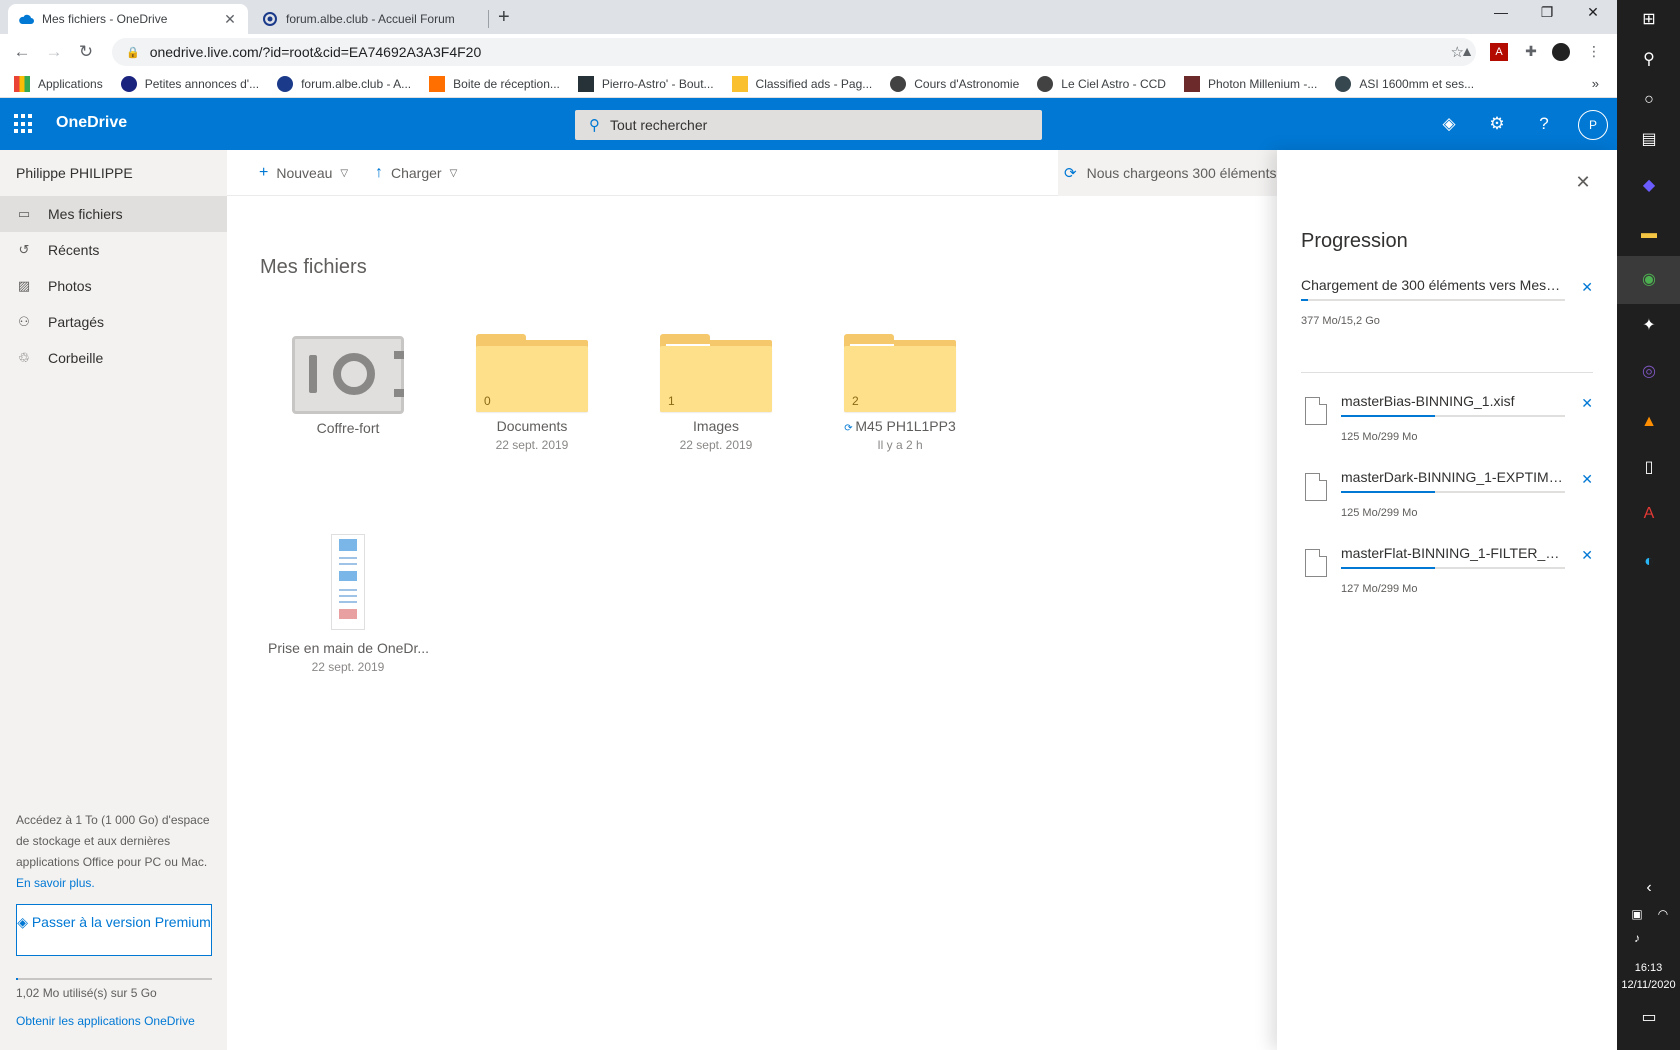  What do you see at coordinates (348, 604) in the screenshot?
I see `file-tile-document: Prise en main de OneDr... 22 sept. 2019` at bounding box center [348, 604].